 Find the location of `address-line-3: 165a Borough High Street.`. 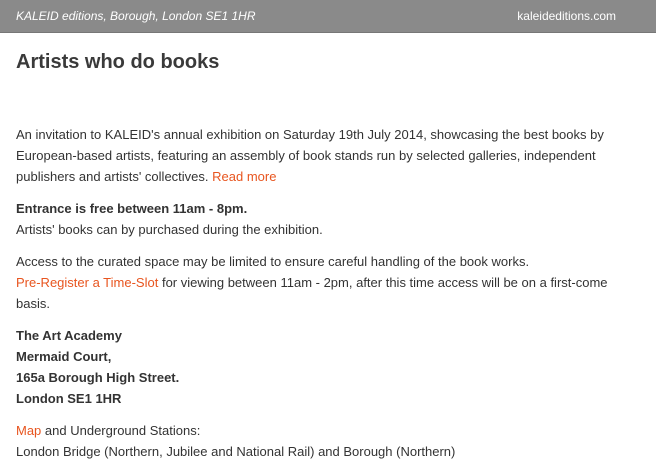

address-line-3: 165a Borough High Street. is located at coordinates (98, 377).